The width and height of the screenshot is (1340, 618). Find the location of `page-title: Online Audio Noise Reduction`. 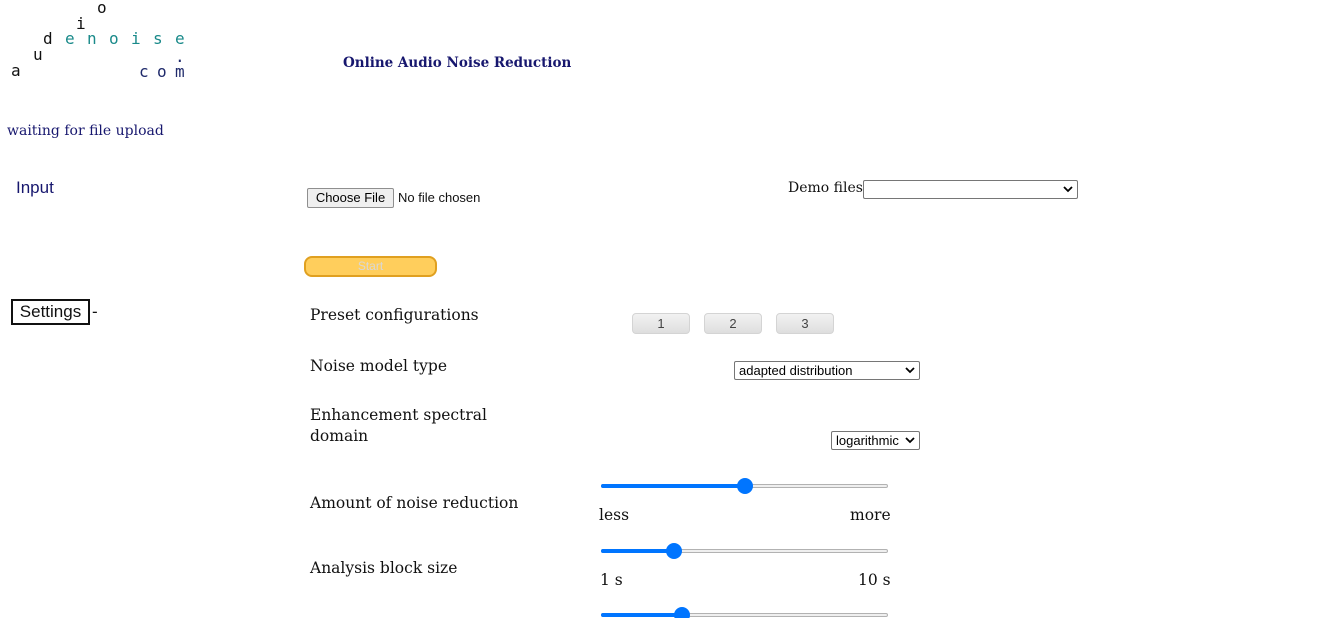

page-title: Online Audio Noise Reduction is located at coordinates (457, 63).